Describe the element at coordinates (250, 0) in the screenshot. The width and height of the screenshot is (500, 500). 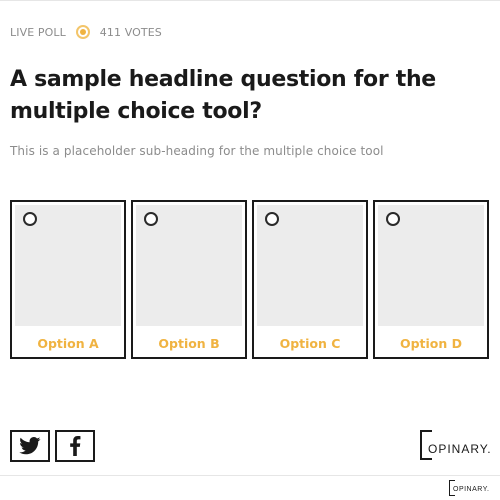
I see `top-divider` at that location.